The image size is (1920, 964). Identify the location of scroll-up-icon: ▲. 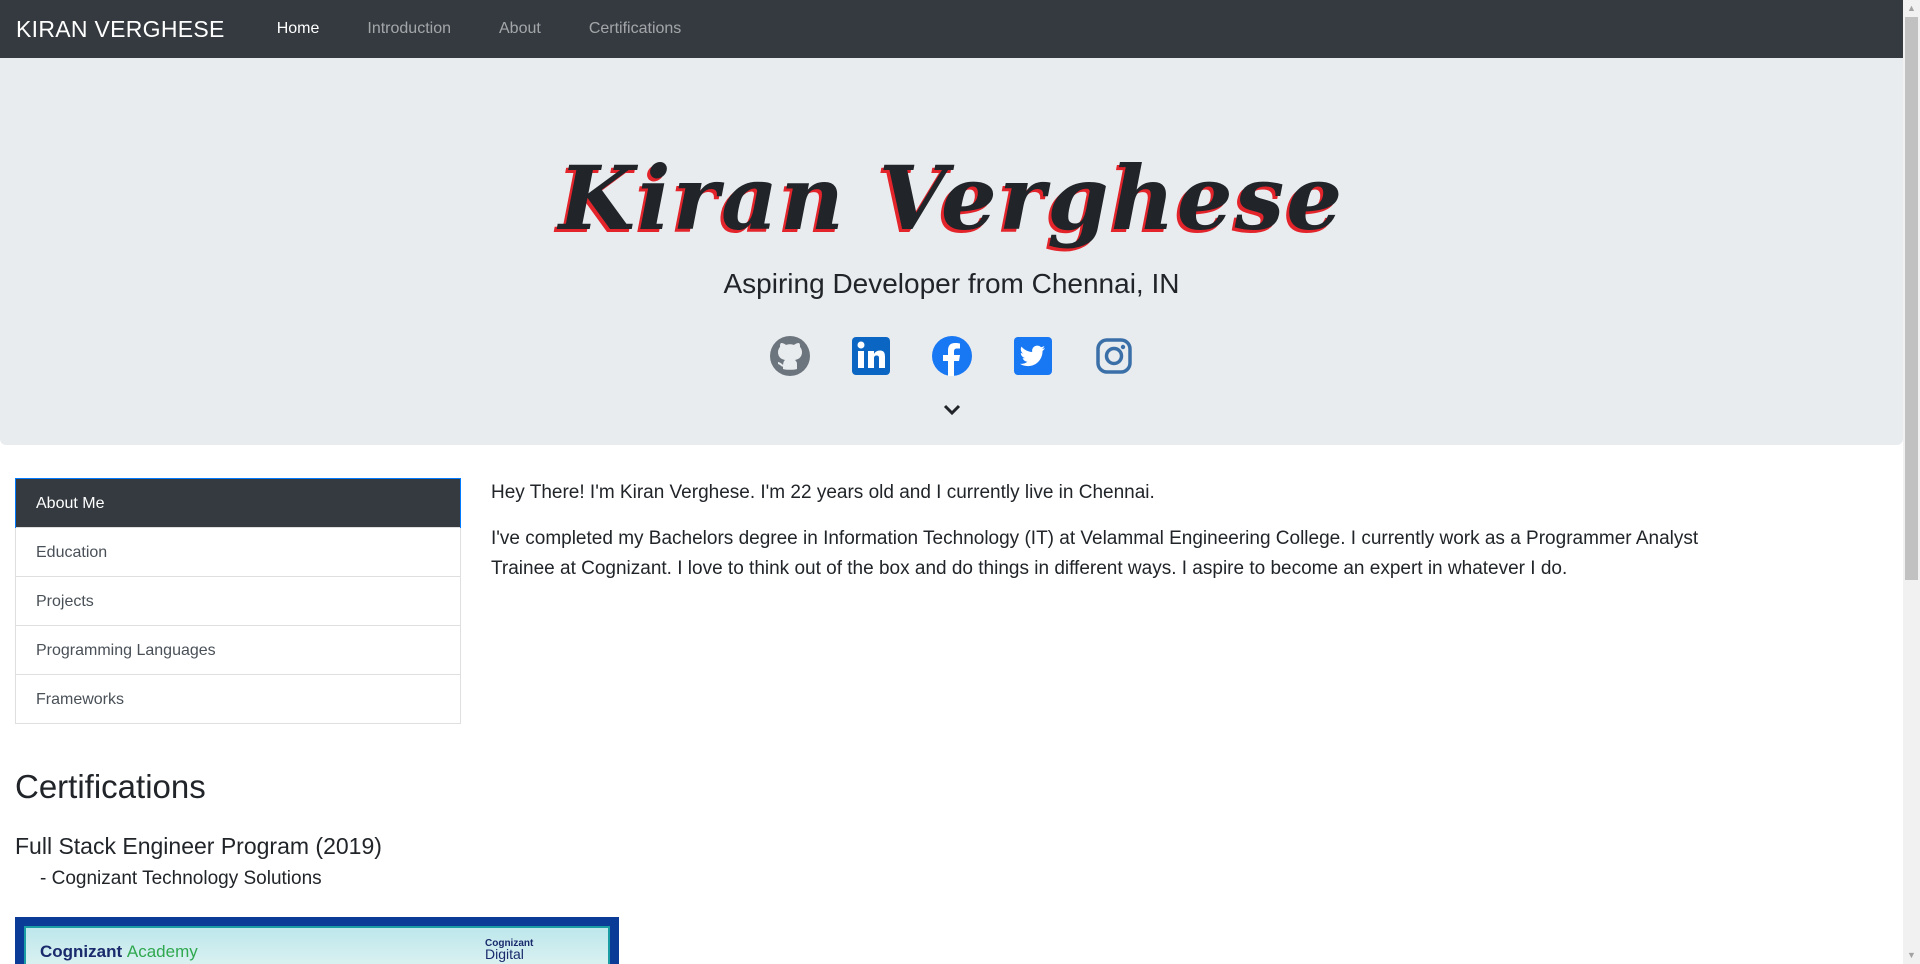
(1911, 8).